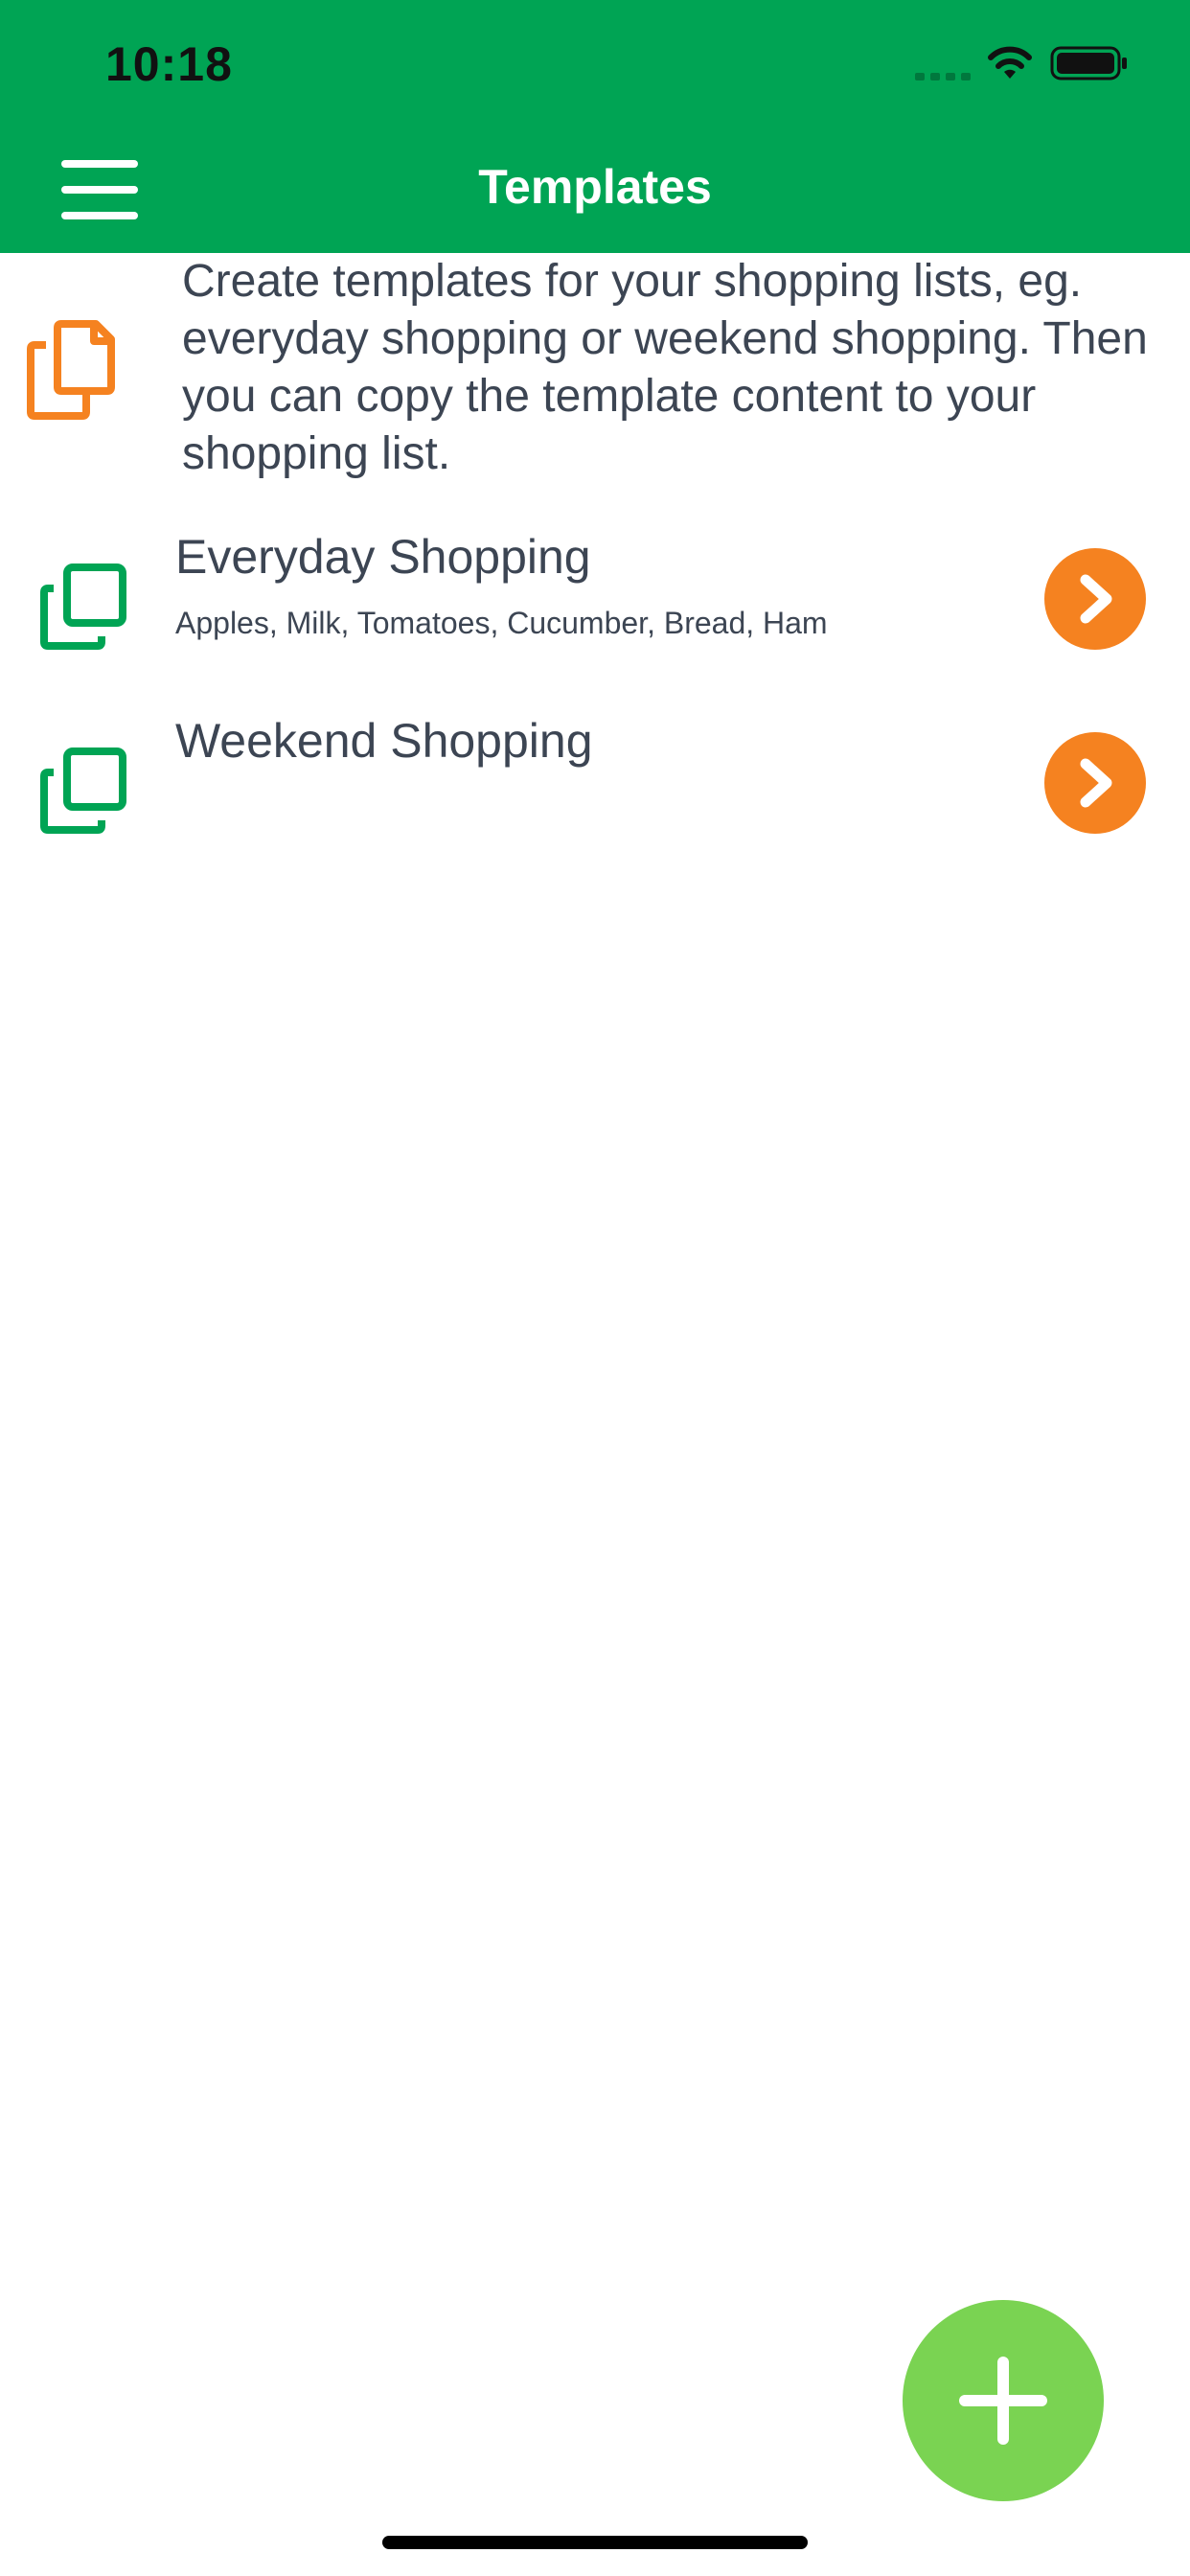 Image resolution: width=1190 pixels, height=2576 pixels. Describe the element at coordinates (595, 126) in the screenshot. I see `app-header: 10:18 Templates` at that location.